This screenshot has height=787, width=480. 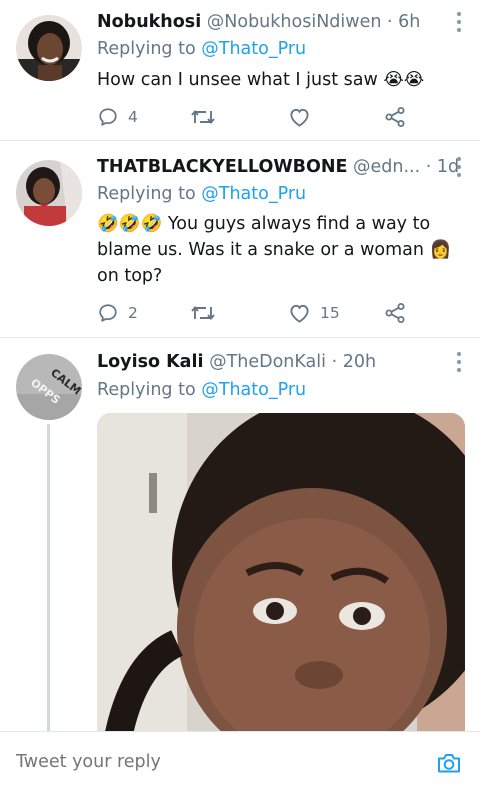 What do you see at coordinates (354, 362) in the screenshot?
I see `timestamp: · 20h` at bounding box center [354, 362].